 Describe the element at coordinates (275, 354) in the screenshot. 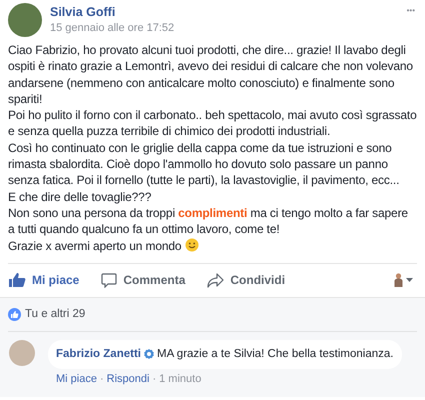

I see `comment-text: MA grazie a te Silvia! Che bella testimonianza.` at that location.